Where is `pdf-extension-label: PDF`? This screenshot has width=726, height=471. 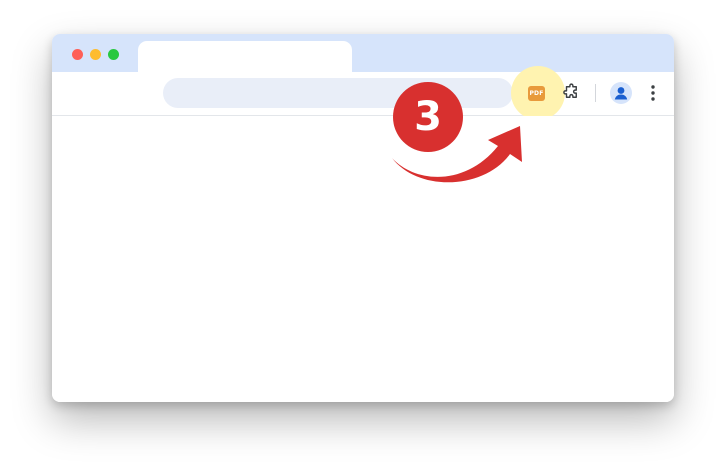
pdf-extension-label: PDF is located at coordinates (536, 93).